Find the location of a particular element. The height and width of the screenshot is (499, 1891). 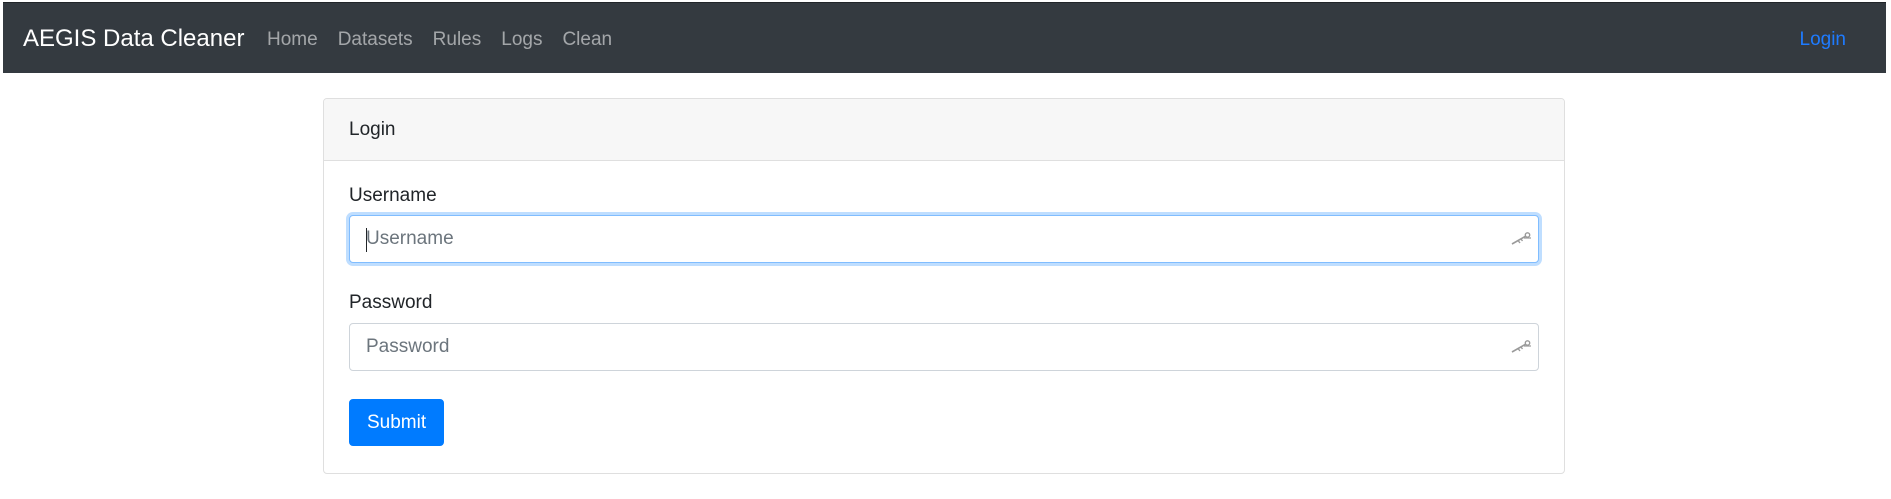

password-label: Password is located at coordinates (391, 302).